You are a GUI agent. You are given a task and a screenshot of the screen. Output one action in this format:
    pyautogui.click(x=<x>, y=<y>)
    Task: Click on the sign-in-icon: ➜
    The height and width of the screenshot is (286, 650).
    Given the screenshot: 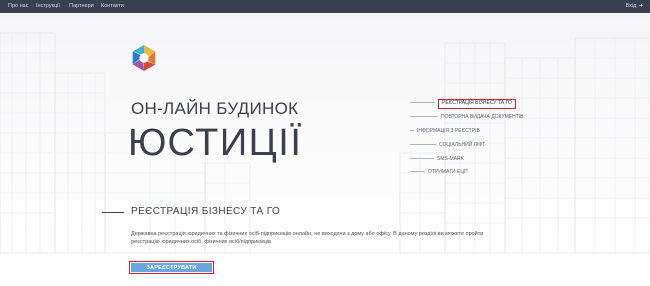 What is the action you would take?
    pyautogui.click(x=640, y=6)
    